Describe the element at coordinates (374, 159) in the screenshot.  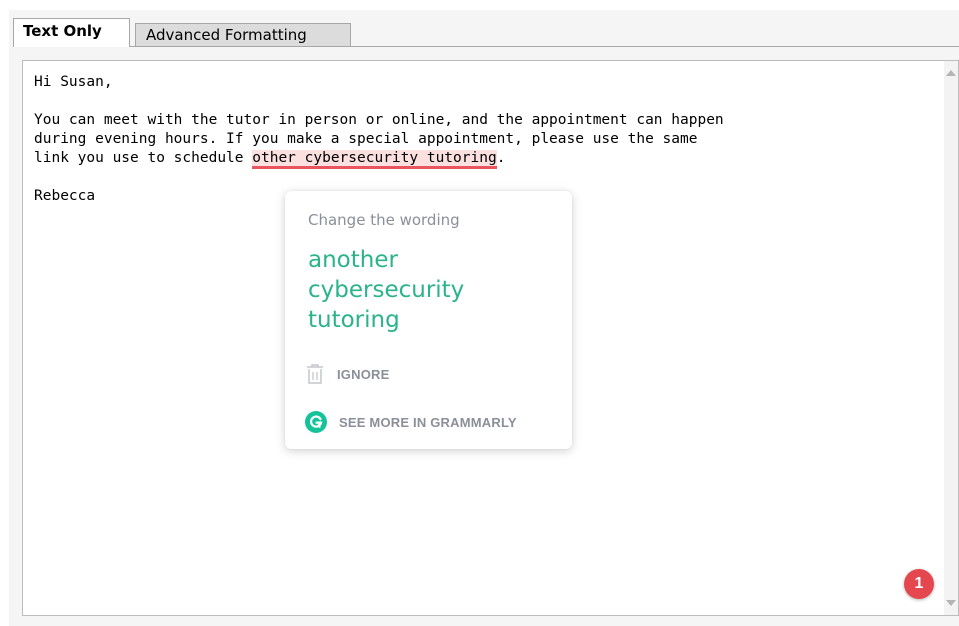
I see `flagged-phrase: other cybersecurity tutoring` at that location.